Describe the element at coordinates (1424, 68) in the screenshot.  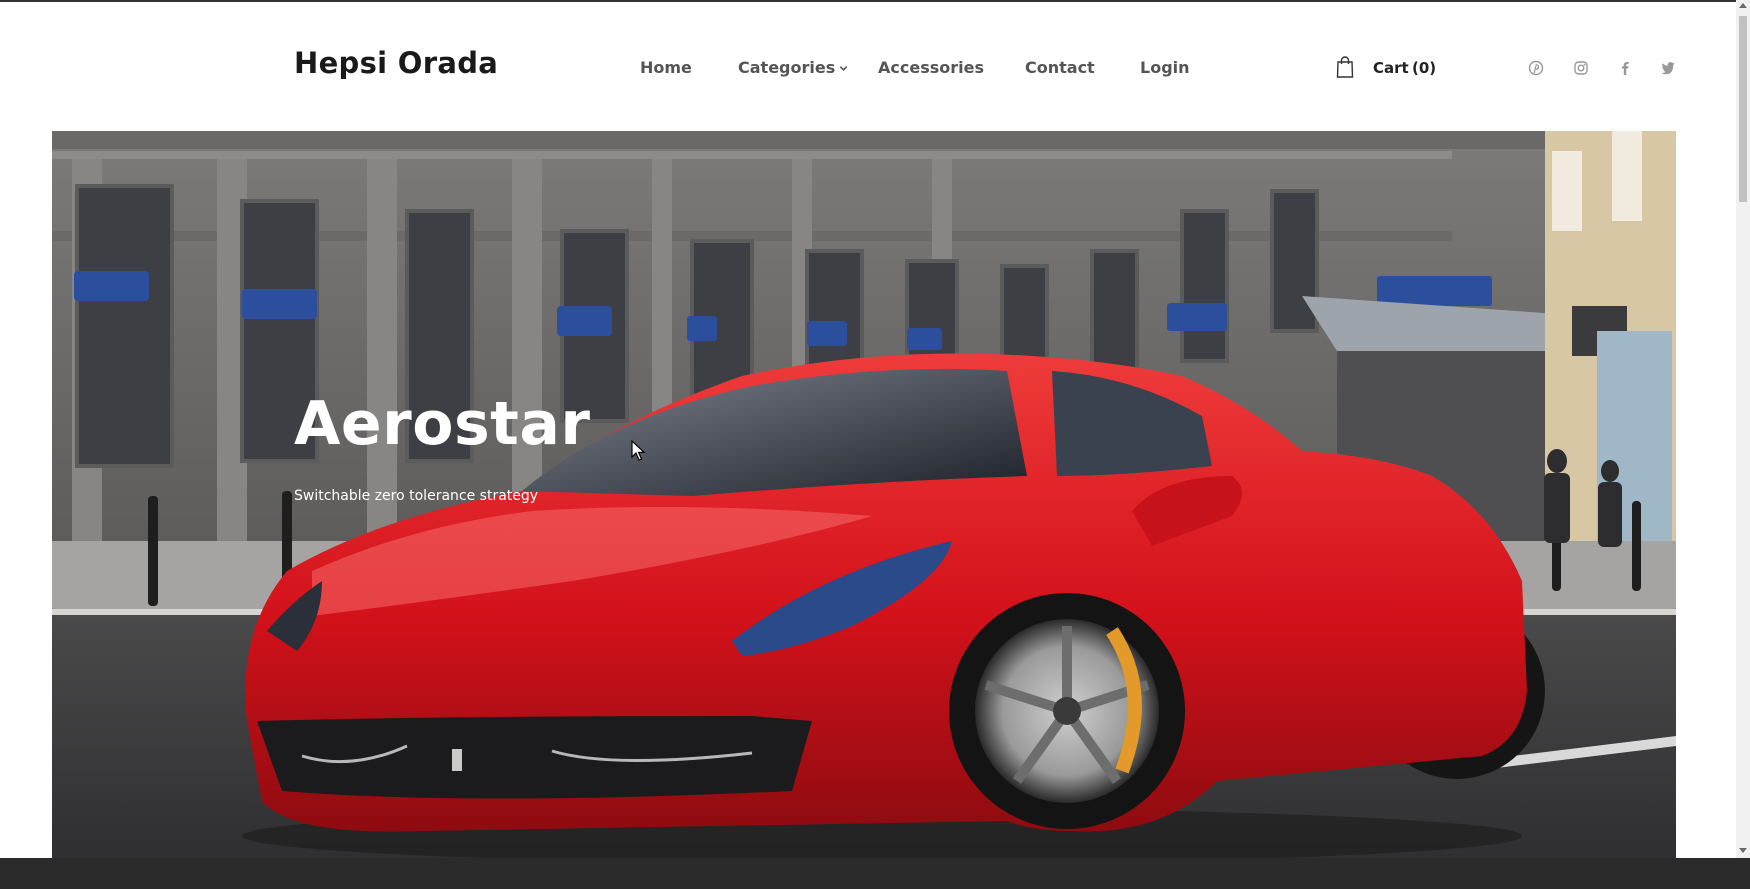
I see `cart-count: (0)` at that location.